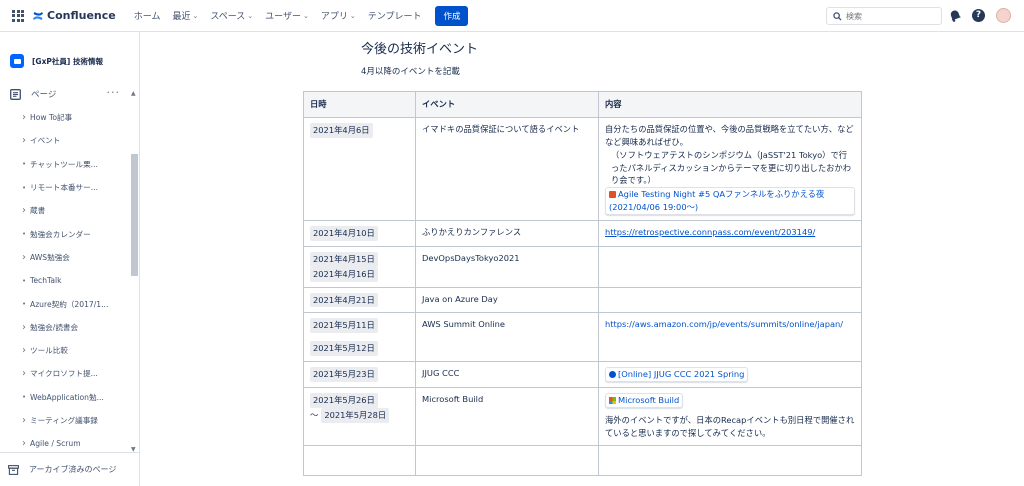 Image resolution: width=1024 pixels, height=486 pixels. I want to click on space-icon, so click(17, 61).